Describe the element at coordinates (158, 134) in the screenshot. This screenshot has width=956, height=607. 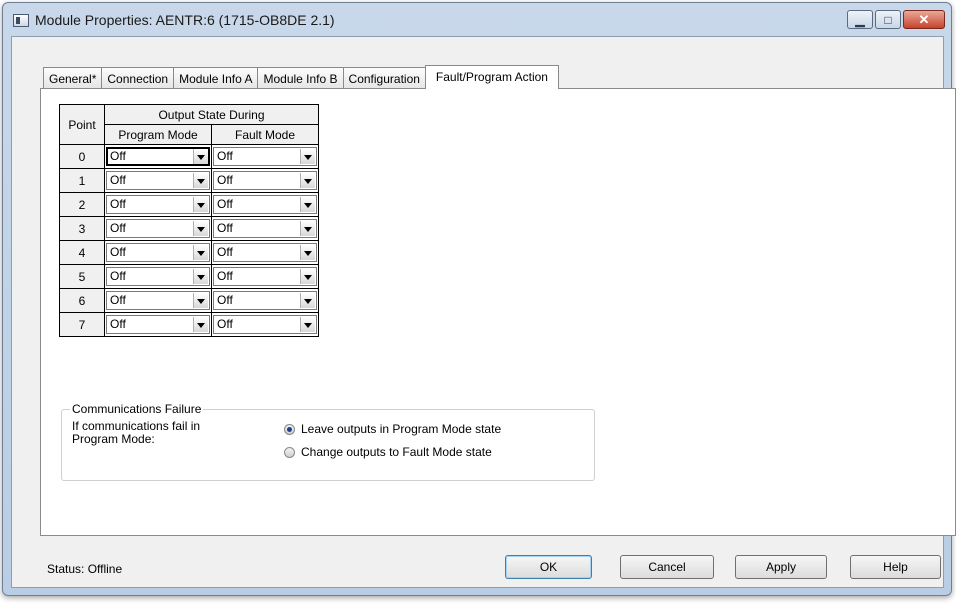
I see `program-mode-column-header: Program Mode` at that location.